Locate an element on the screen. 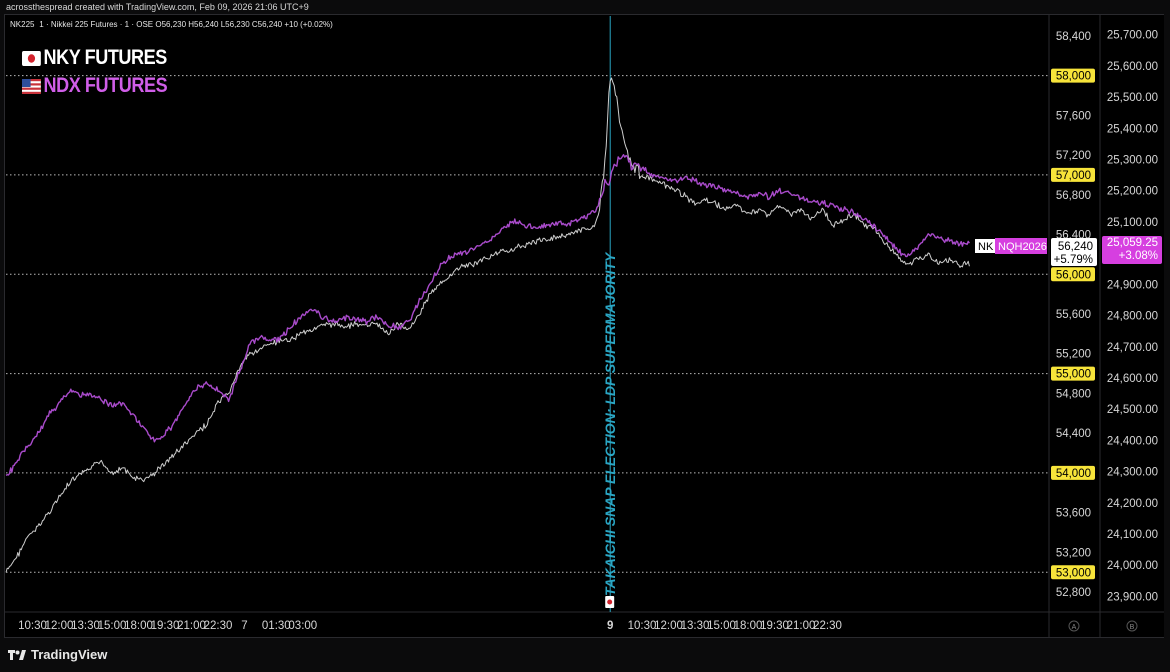 Image resolution: width=1170 pixels, height=672 pixels. right-axis-tick: 24,500.00 is located at coordinates (1132, 410).